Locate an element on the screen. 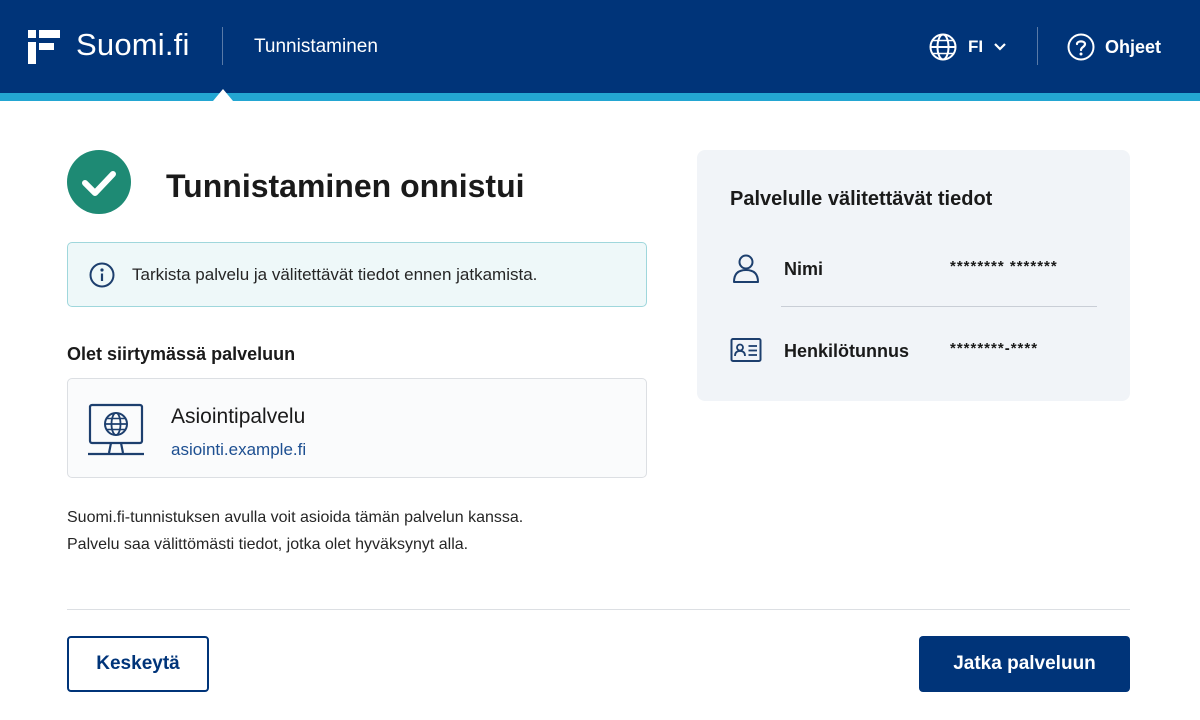 The width and height of the screenshot is (1200, 720). info-icon is located at coordinates (102, 274).